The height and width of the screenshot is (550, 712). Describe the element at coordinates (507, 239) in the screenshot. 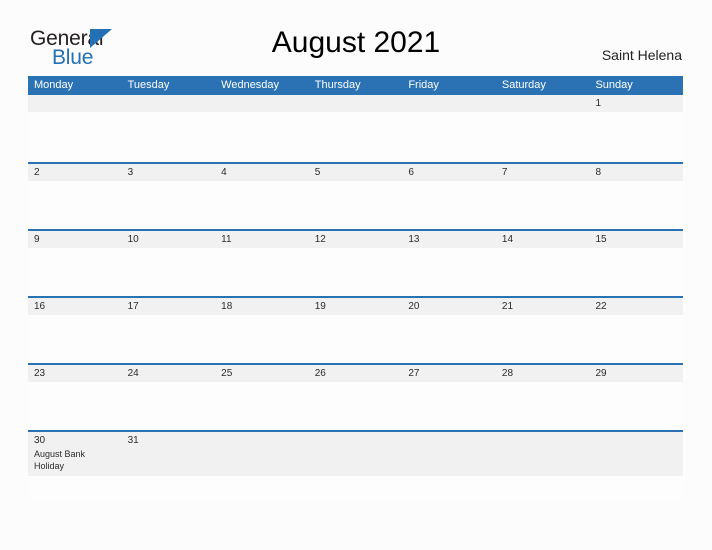

I see `calendar-day-number: 14` at that location.